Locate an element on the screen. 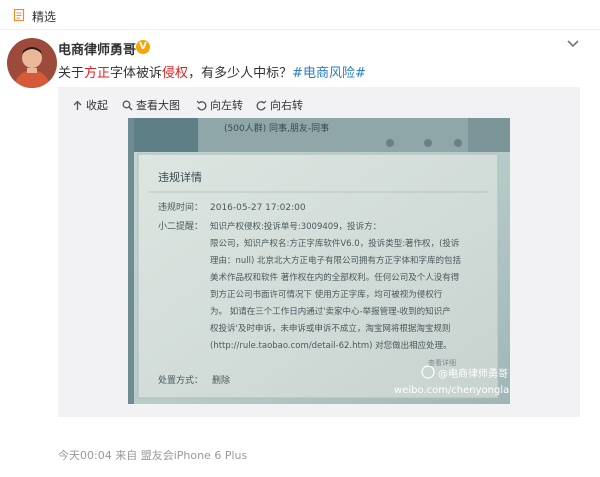 This screenshot has height=477, width=600. verified-badge: V is located at coordinates (143, 47).